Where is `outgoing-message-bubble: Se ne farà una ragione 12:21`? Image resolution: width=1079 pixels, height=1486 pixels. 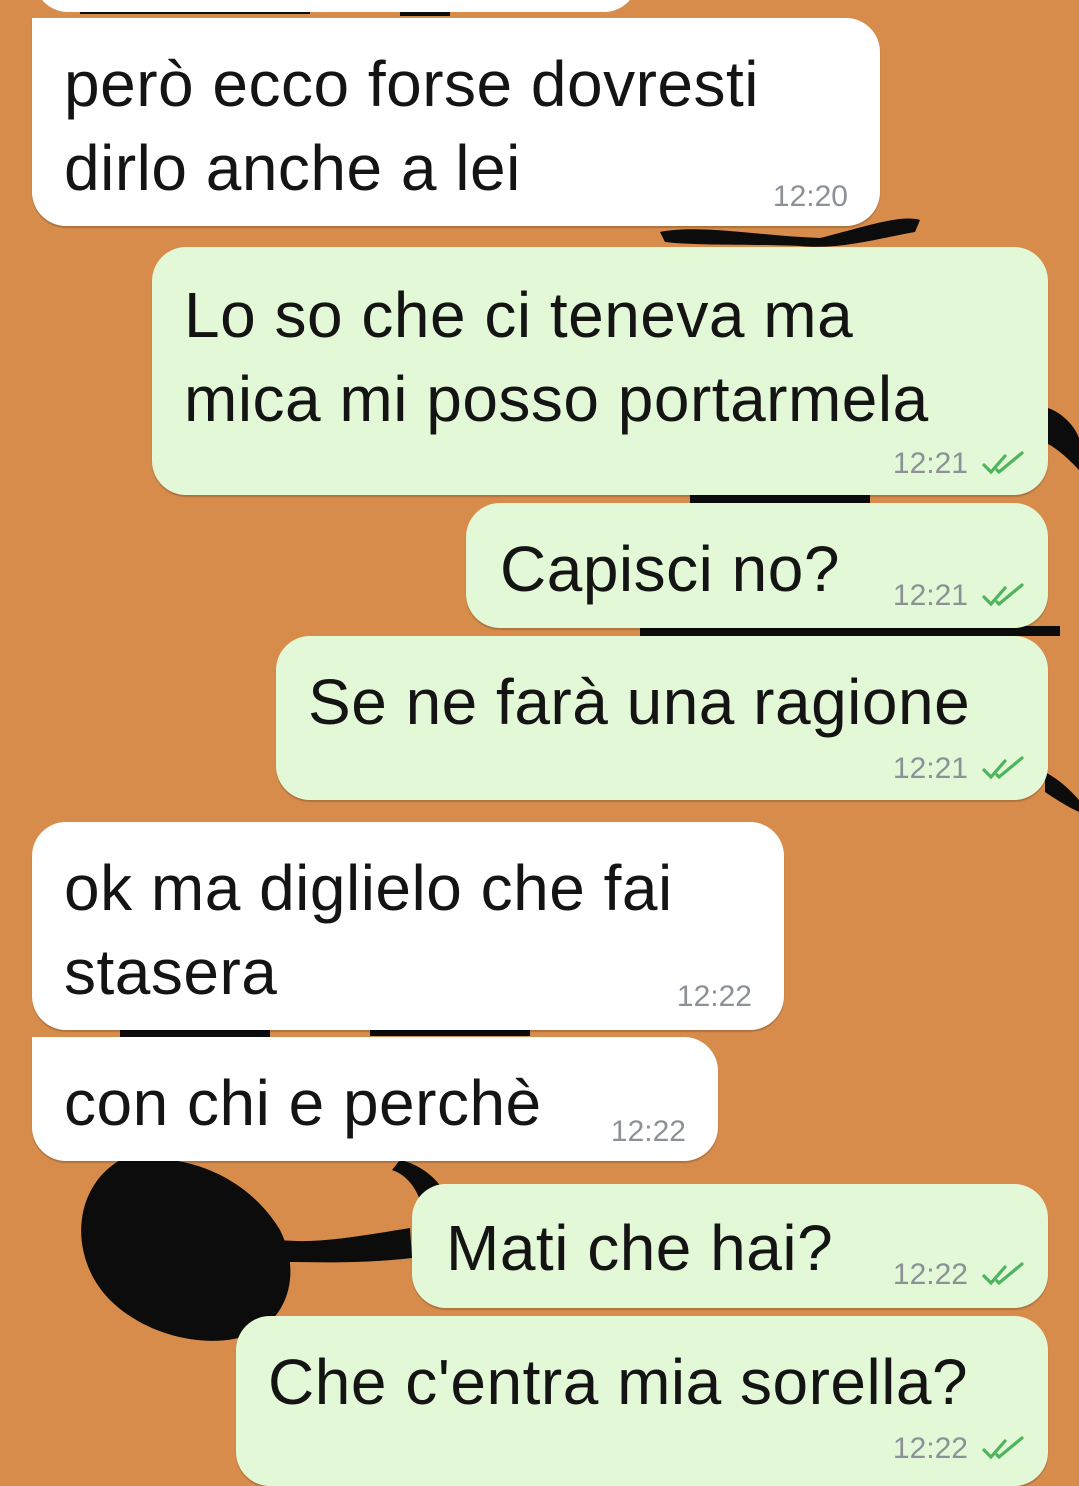
outgoing-message-bubble: Se ne farà una ragione 12:21 is located at coordinates (662, 718).